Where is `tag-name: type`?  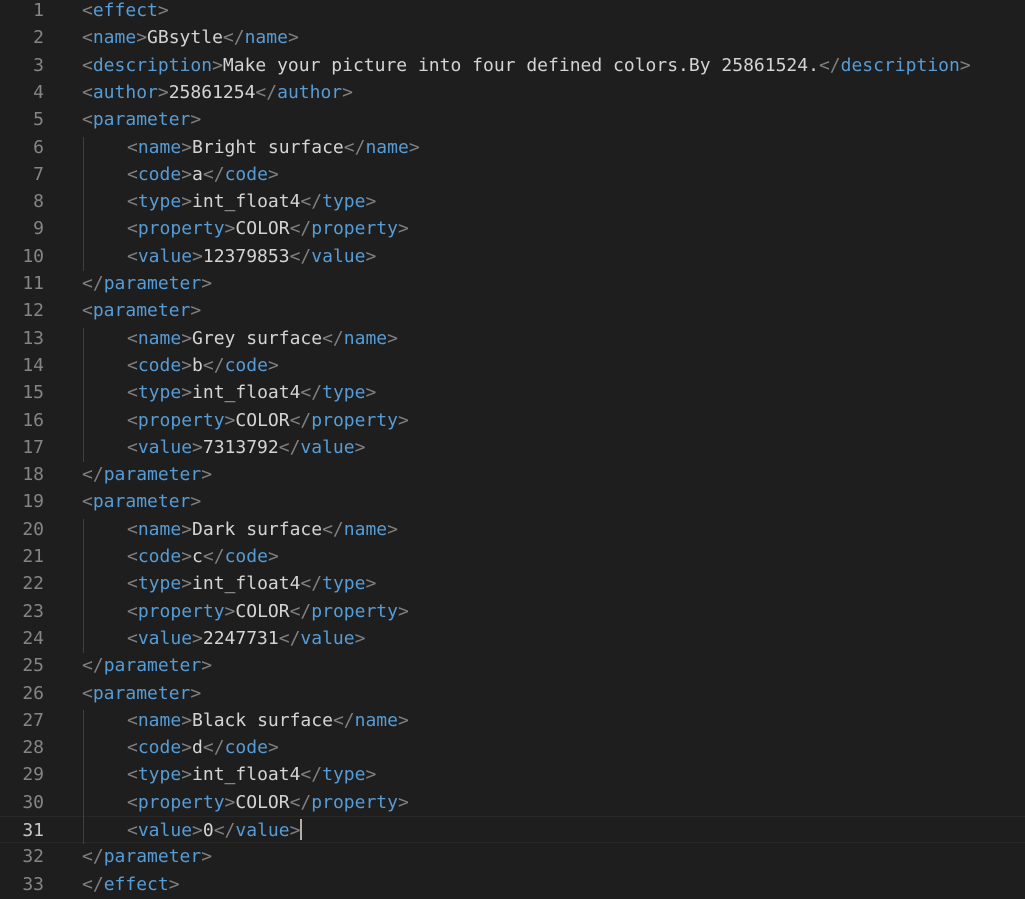 tag-name: type is located at coordinates (344, 202).